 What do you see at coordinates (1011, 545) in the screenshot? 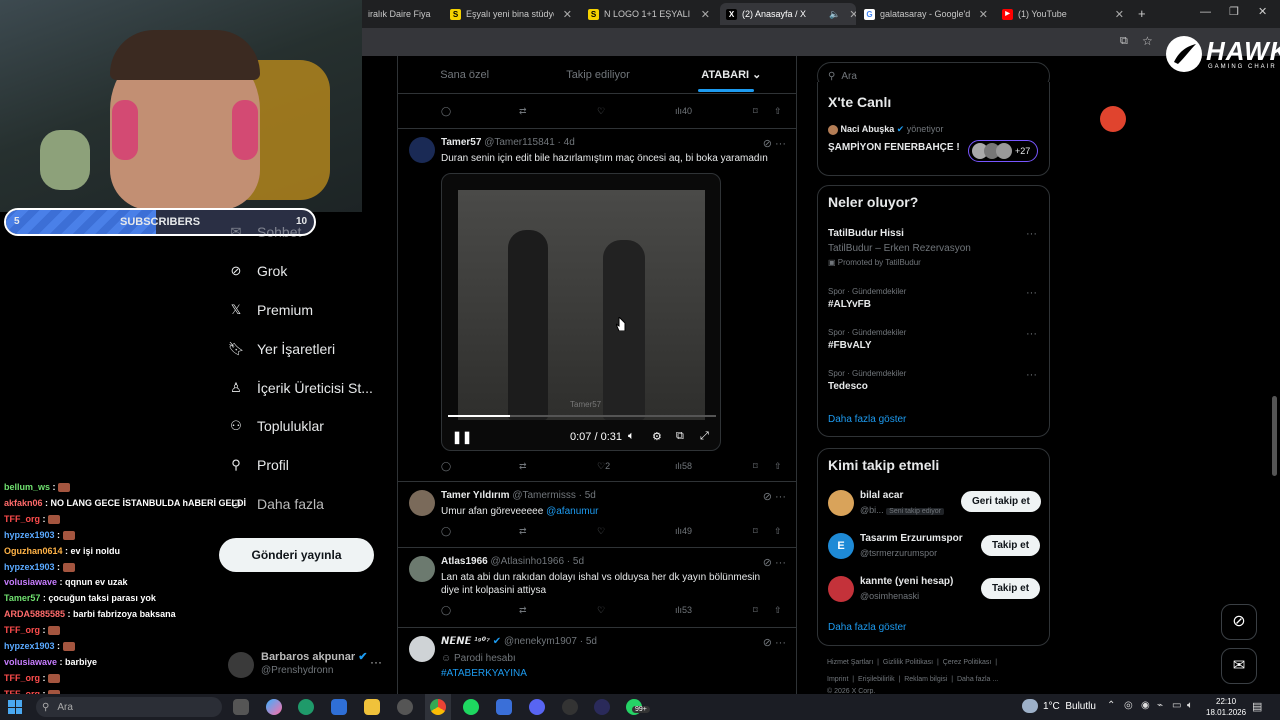
I see `follow-button: Takip et` at bounding box center [1011, 545].